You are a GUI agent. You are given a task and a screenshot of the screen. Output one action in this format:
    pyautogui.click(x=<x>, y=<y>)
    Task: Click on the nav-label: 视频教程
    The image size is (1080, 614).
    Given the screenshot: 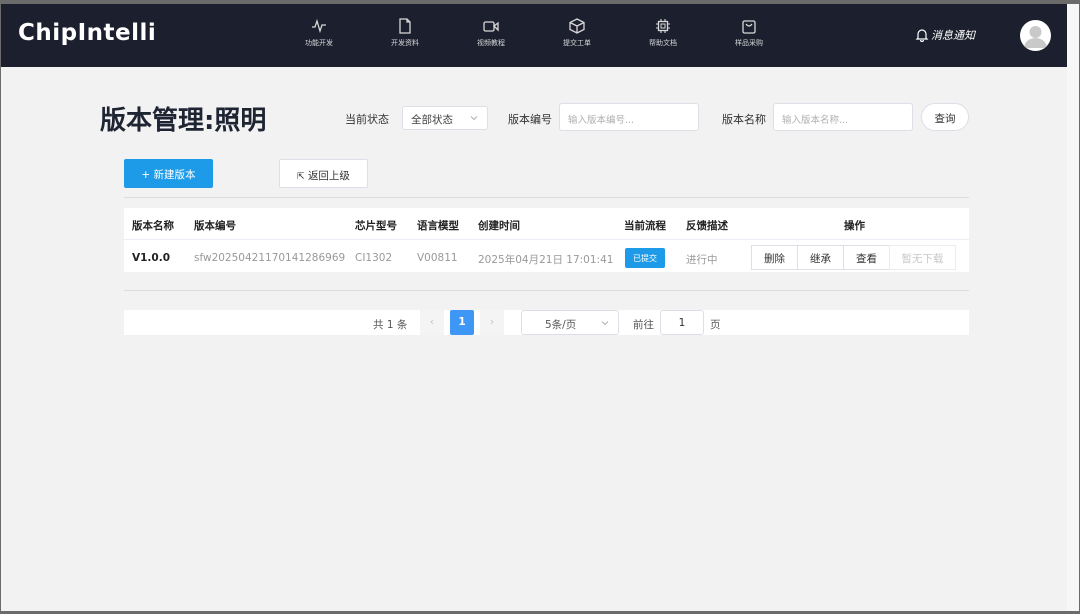 What is the action you would take?
    pyautogui.click(x=491, y=43)
    